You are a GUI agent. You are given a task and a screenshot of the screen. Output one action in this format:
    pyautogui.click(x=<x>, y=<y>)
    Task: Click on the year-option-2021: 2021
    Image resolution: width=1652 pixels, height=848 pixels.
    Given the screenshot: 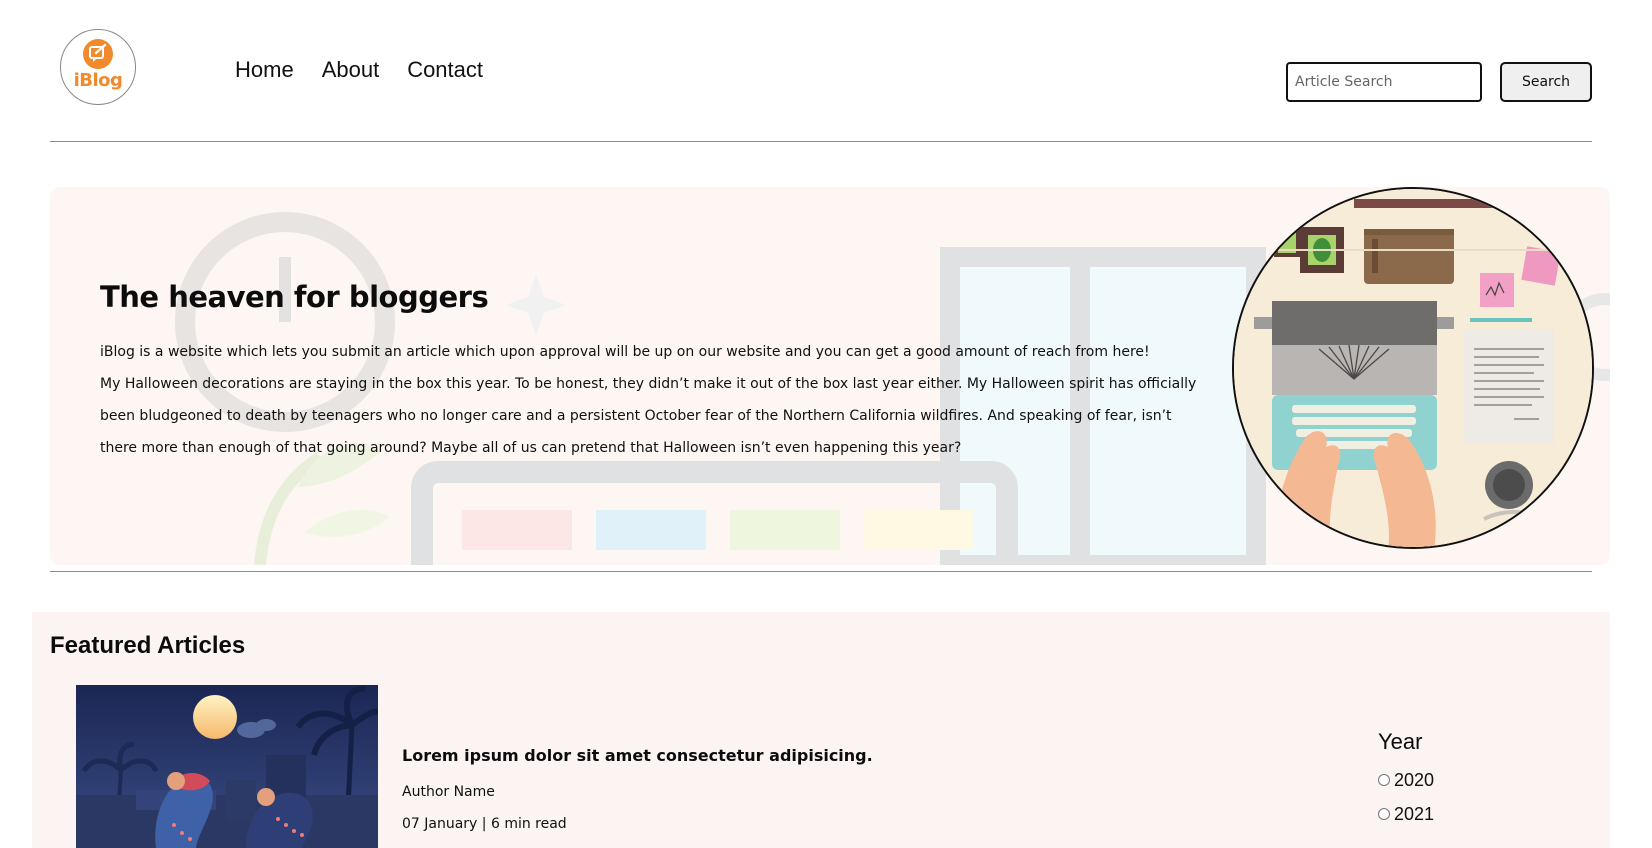 What is the action you would take?
    pyautogui.click(x=1406, y=814)
    